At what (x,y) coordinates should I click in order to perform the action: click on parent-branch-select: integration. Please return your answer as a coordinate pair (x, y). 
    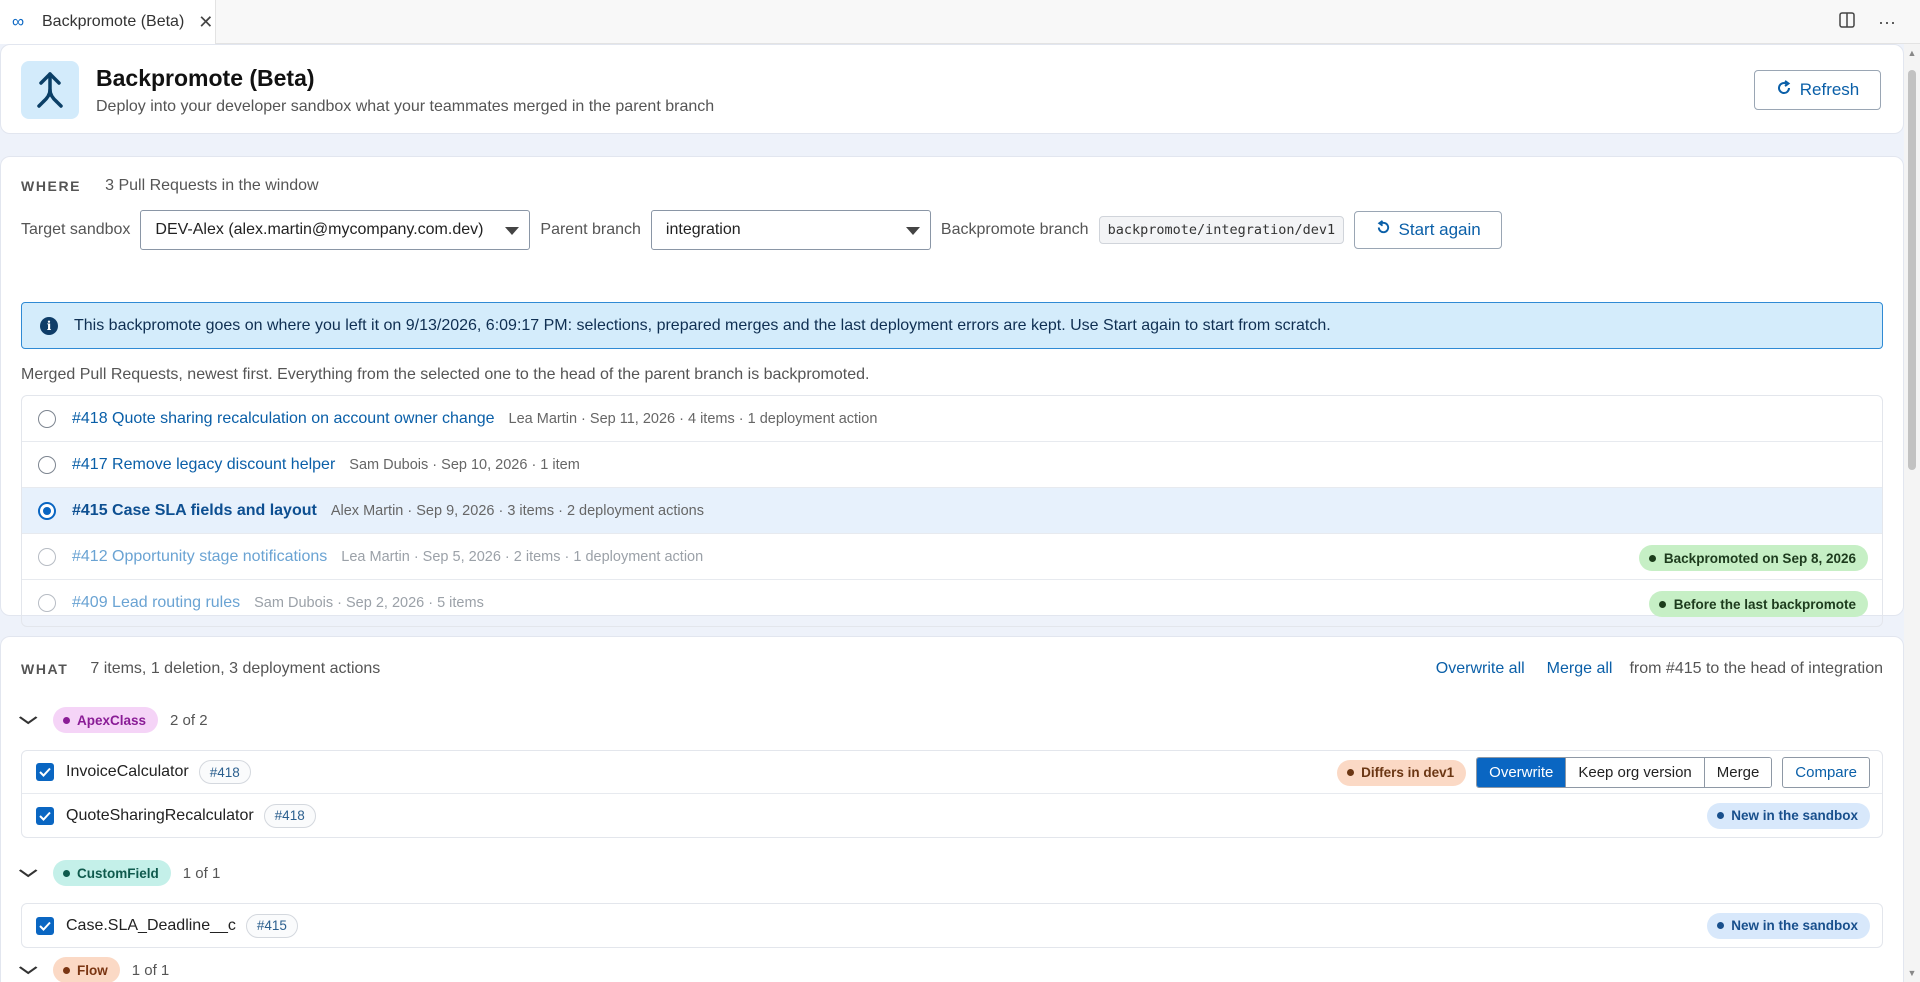
    Looking at the image, I should click on (790, 230).